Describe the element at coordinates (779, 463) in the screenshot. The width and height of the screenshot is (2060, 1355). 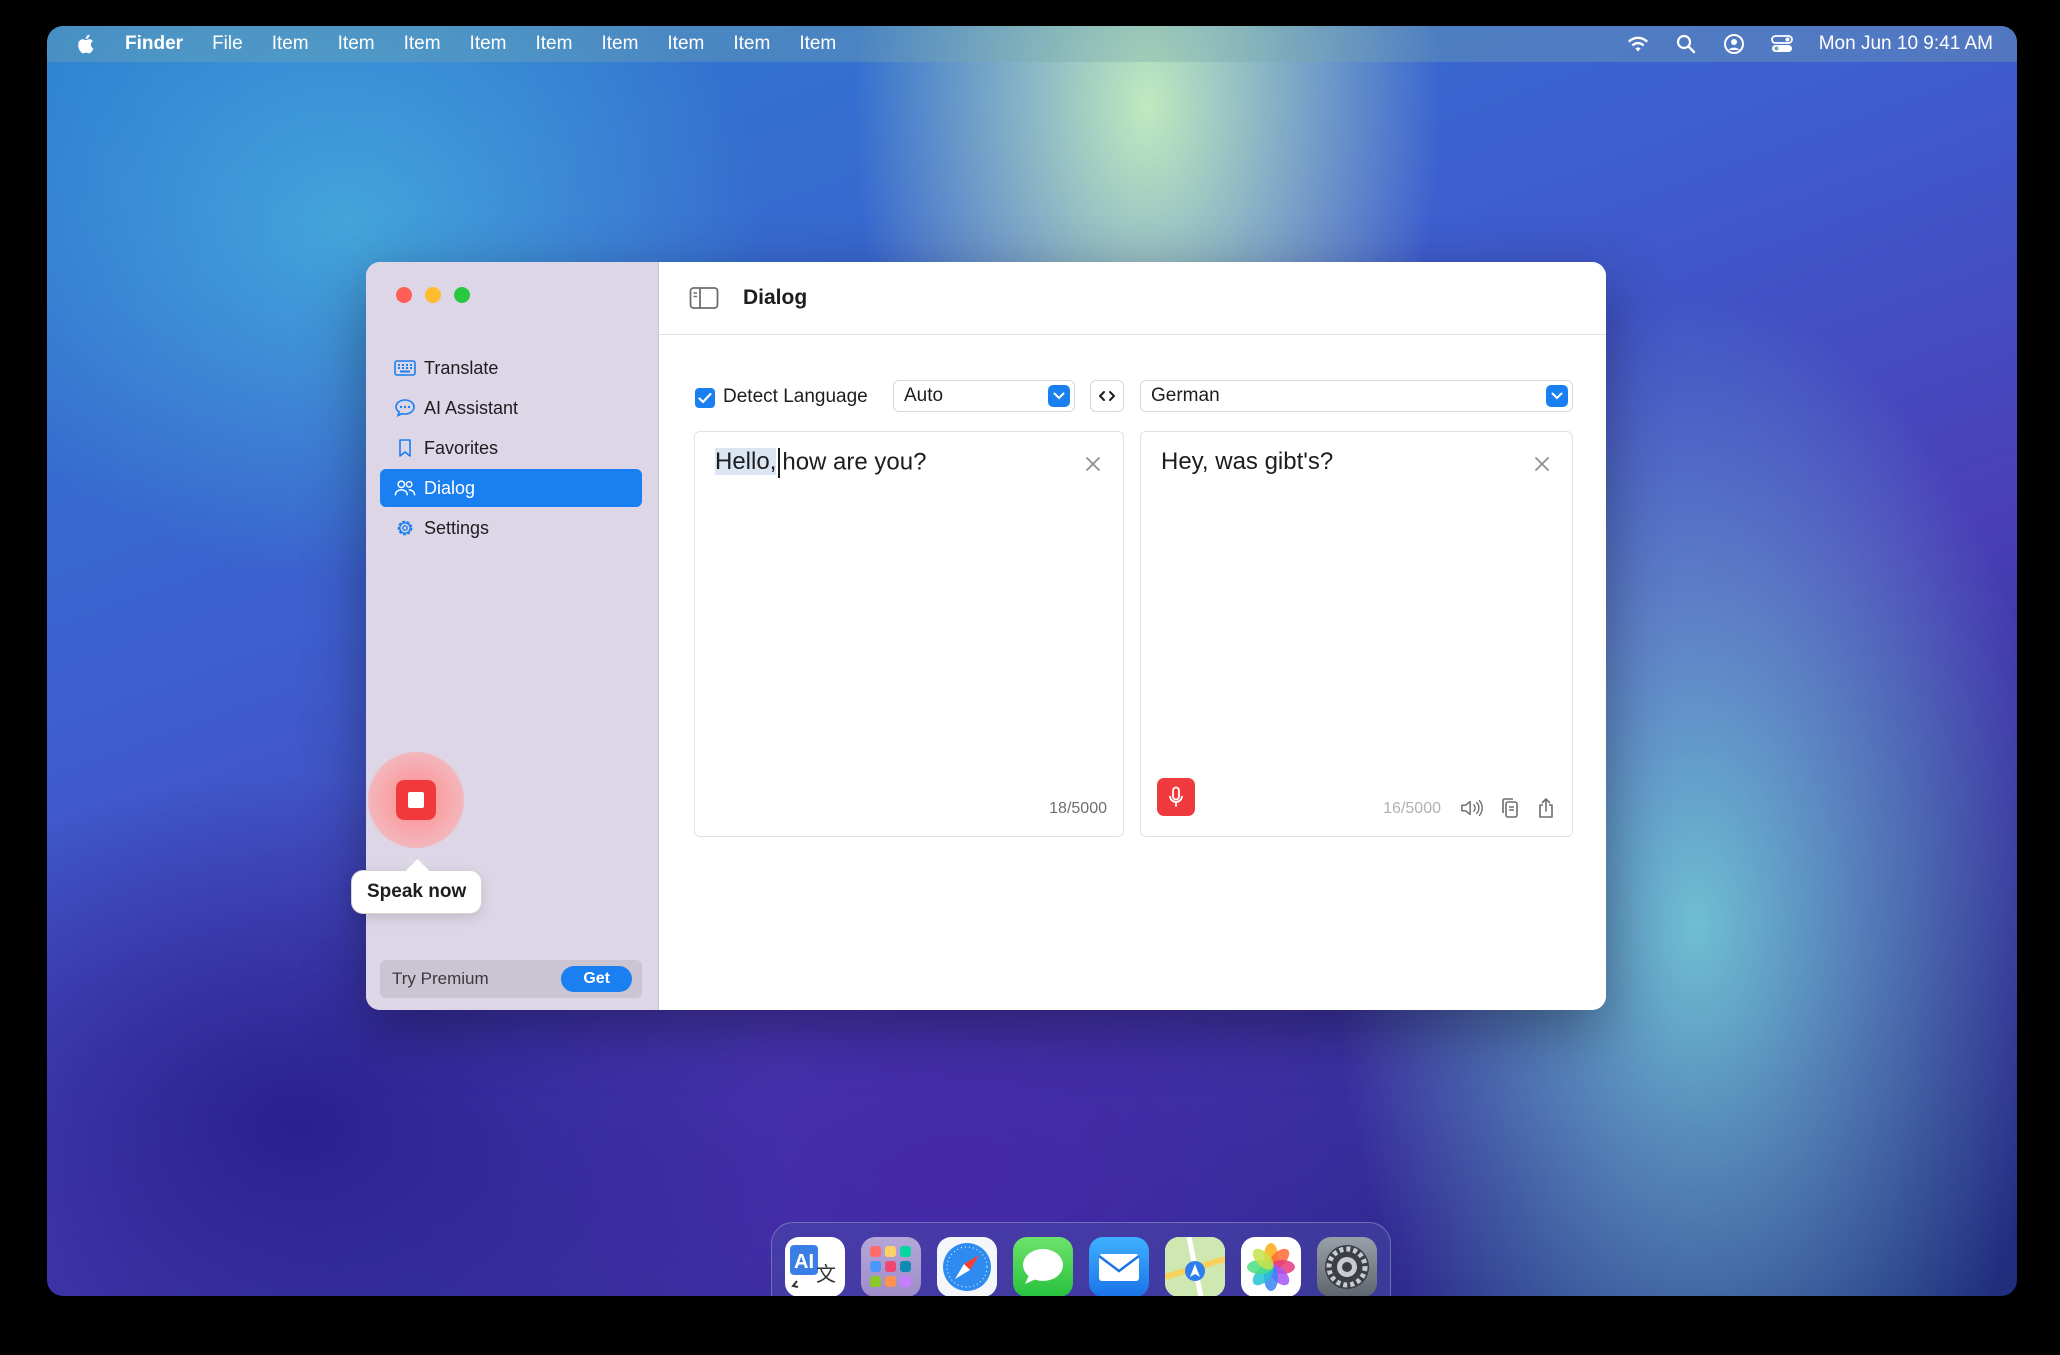
I see `text-cursor` at that location.